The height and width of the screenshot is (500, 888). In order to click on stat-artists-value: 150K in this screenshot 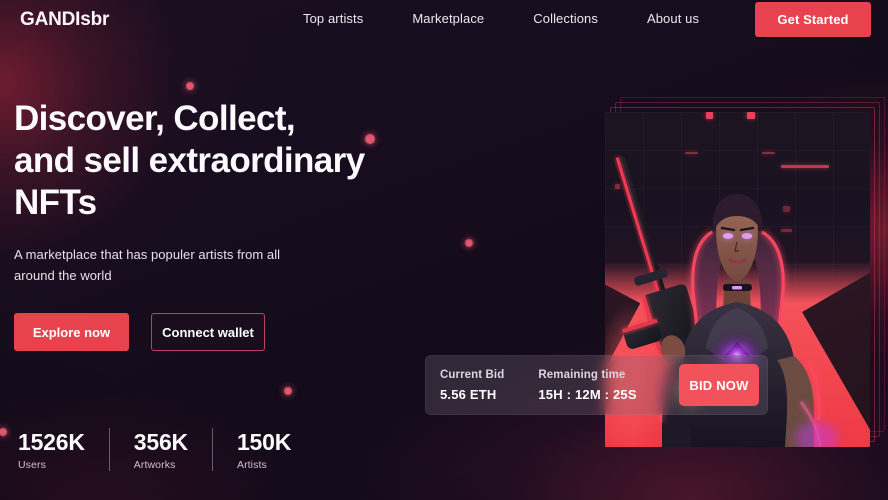, I will do `click(264, 442)`.